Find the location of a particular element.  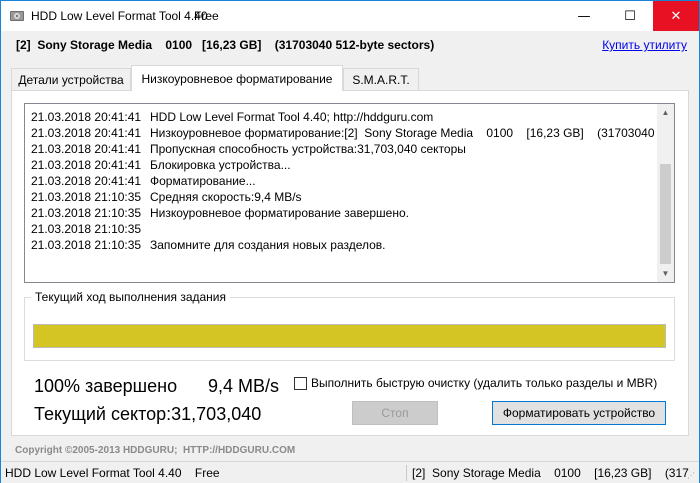

log-scrollbar: ▲ ▼ is located at coordinates (665, 193).